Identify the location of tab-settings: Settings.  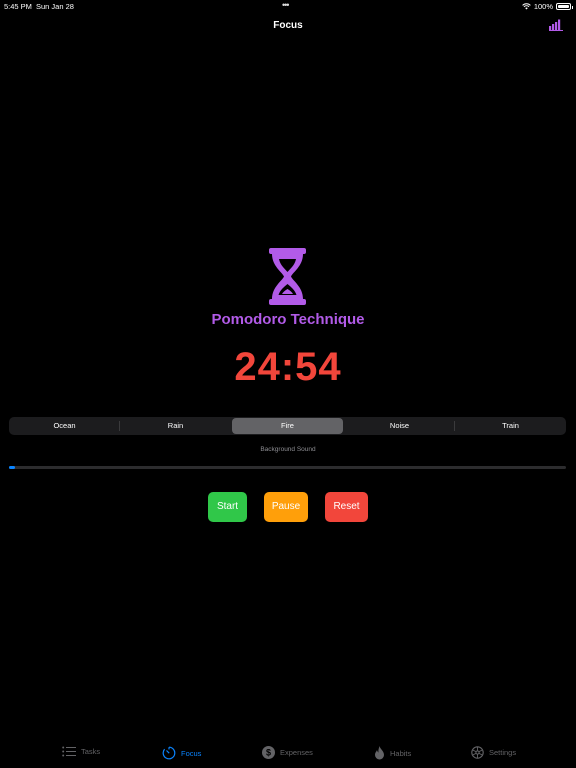
(493, 752).